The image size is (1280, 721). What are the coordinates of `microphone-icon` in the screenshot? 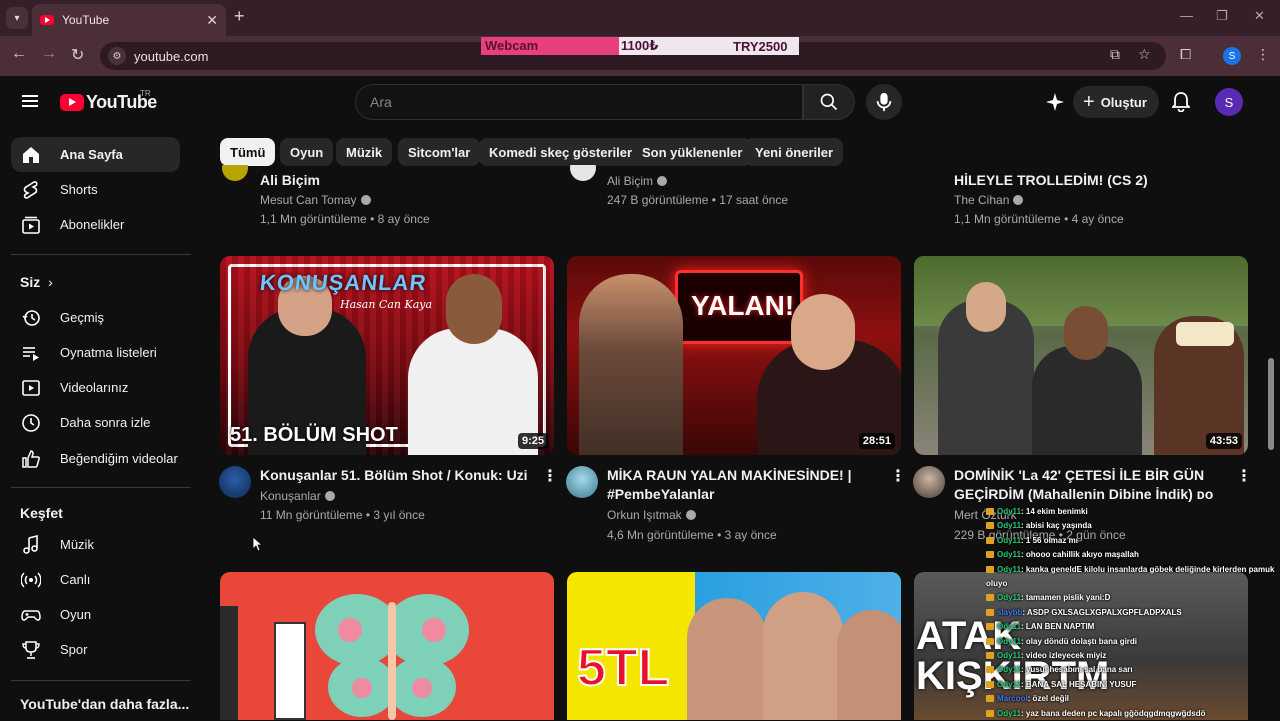 It's located at (884, 102).